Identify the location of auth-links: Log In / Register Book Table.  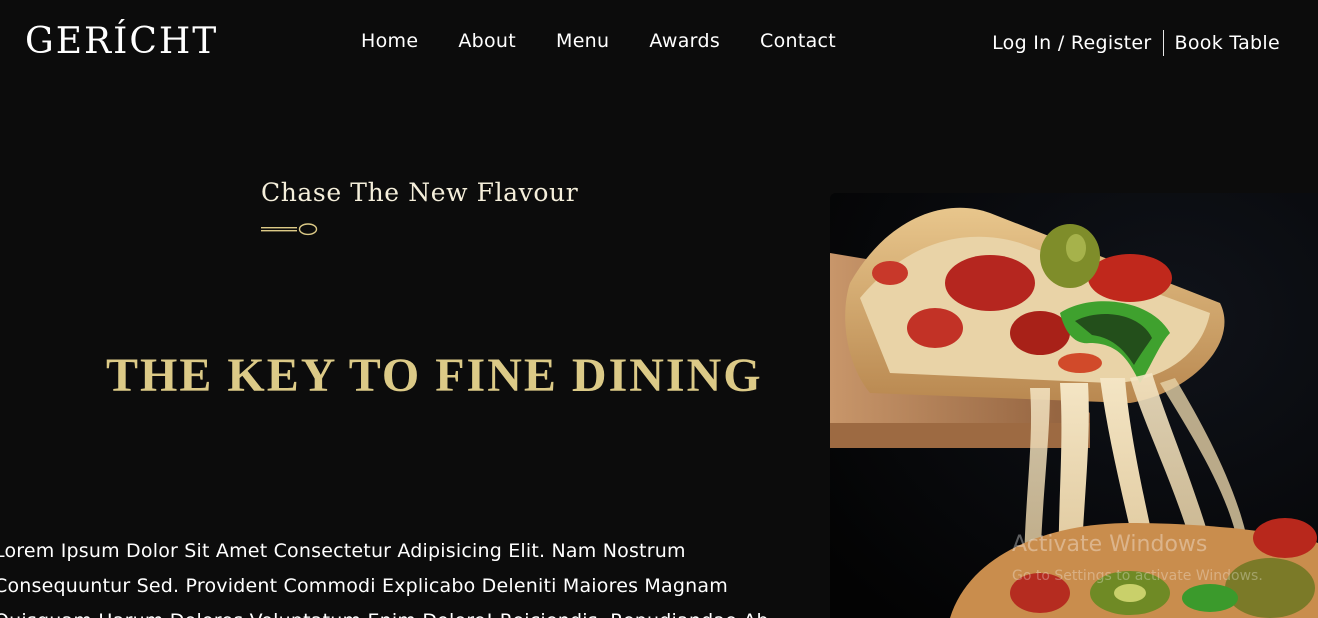
(1136, 43).